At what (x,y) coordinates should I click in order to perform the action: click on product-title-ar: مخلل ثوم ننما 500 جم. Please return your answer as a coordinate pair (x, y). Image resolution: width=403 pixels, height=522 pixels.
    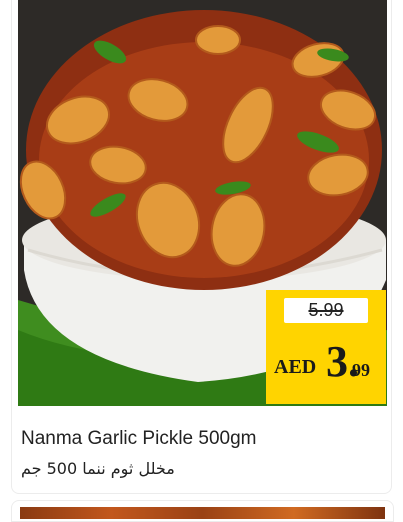
    Looking at the image, I should click on (98, 468).